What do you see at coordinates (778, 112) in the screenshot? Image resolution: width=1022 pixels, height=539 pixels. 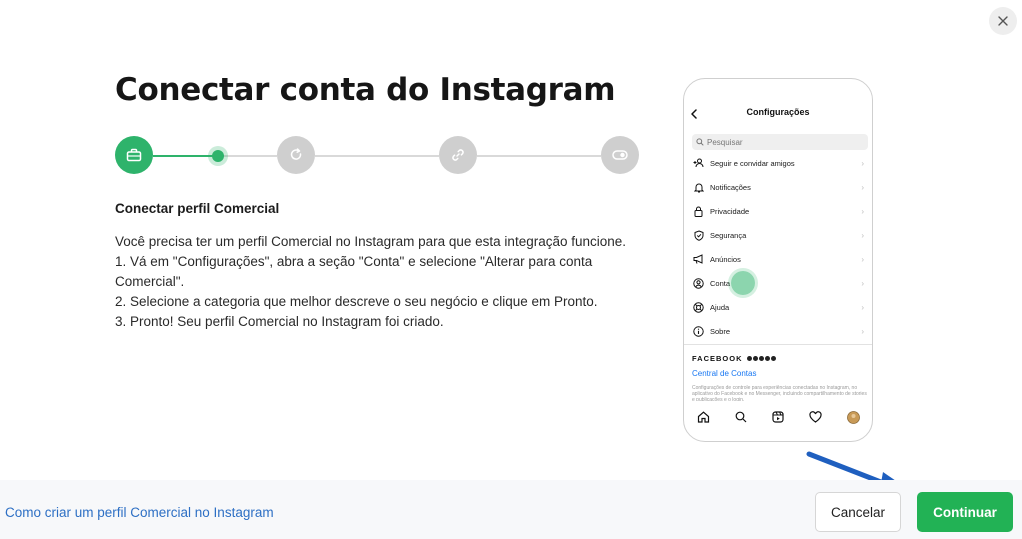 I see `phone-header: Configurações` at bounding box center [778, 112].